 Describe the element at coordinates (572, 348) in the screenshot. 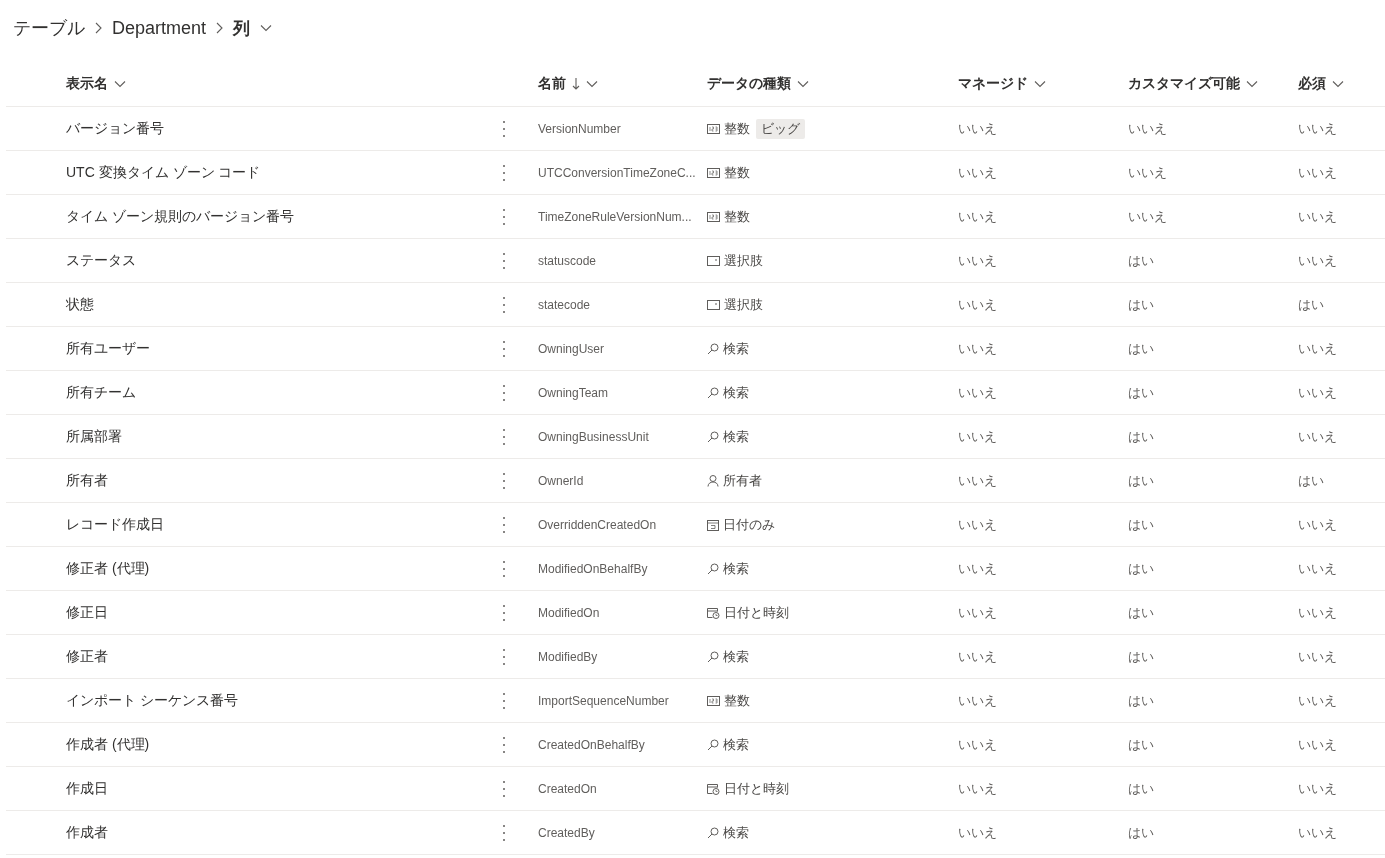

I see `column-name: OwningUser` at that location.